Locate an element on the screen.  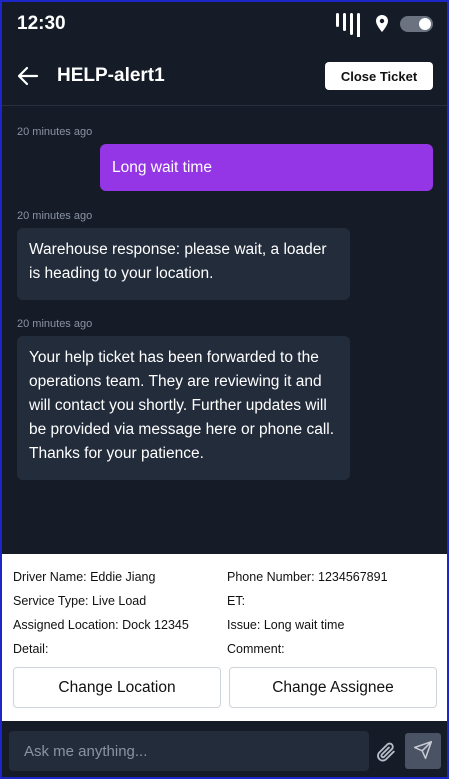
et-field: ET: is located at coordinates (236, 601).